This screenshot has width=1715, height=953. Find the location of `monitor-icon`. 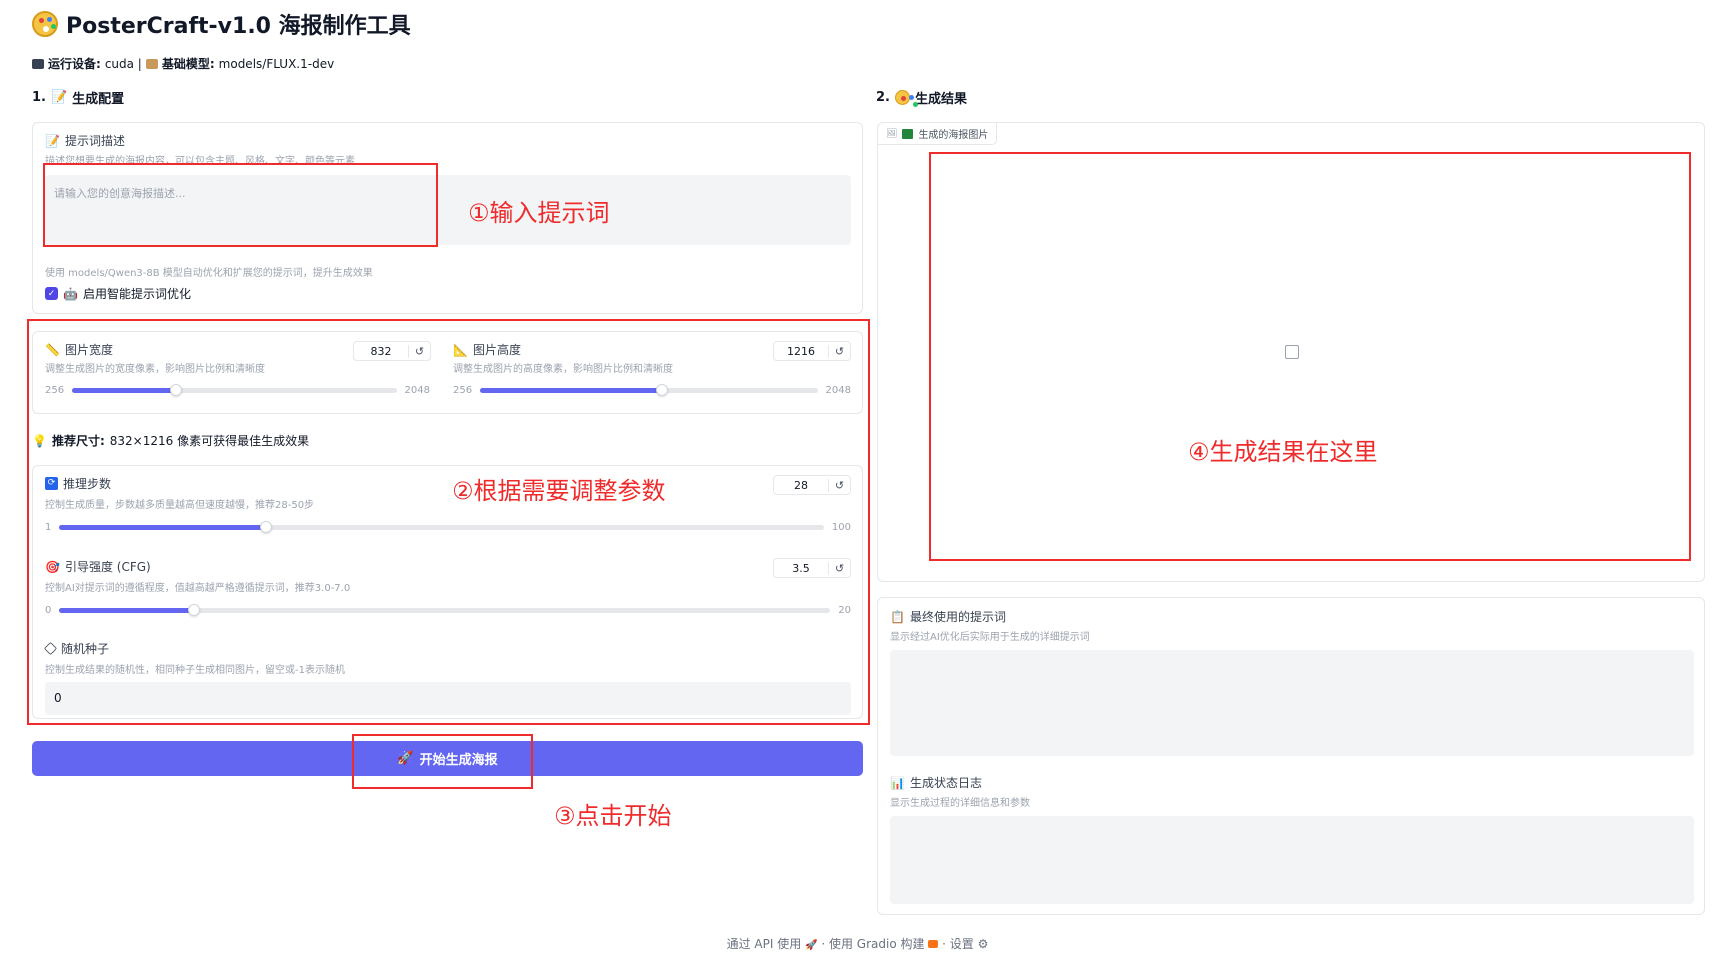

monitor-icon is located at coordinates (38, 63).